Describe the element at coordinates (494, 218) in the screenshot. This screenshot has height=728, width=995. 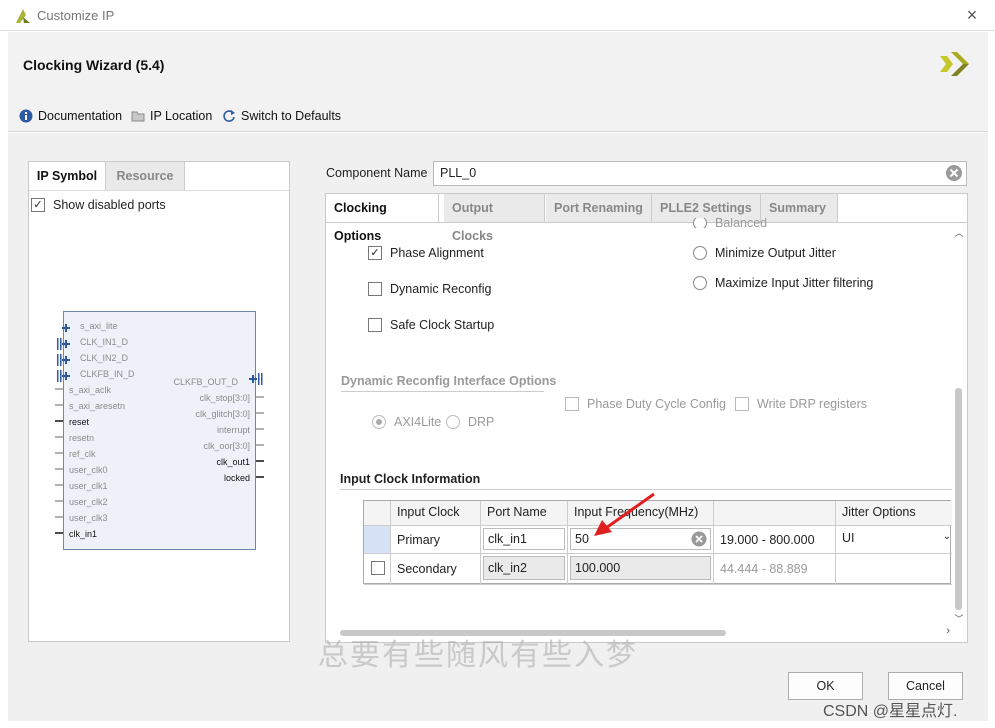
I see `tab-output-clocks: Output Clocks` at that location.